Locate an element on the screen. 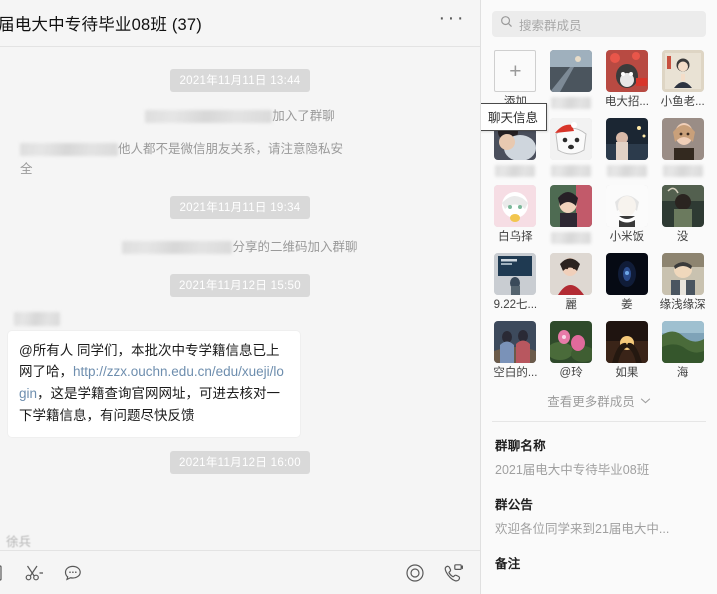  message-sender-name is located at coordinates (247, 319).